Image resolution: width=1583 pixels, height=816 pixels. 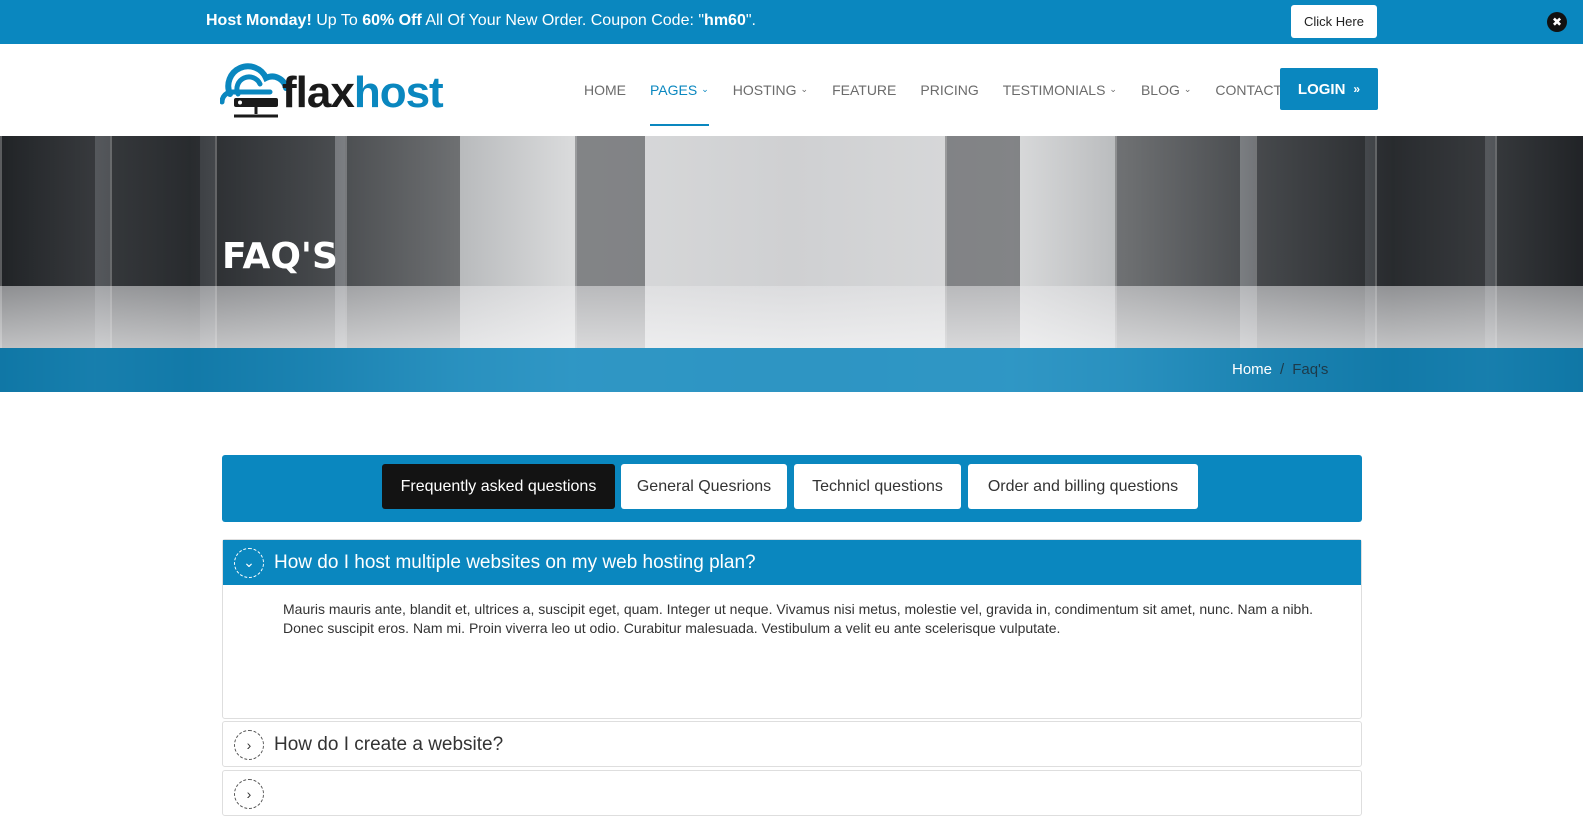 What do you see at coordinates (563, 20) in the screenshot?
I see `promo-part2: All Of Your New Order. Coupon Code: "` at bounding box center [563, 20].